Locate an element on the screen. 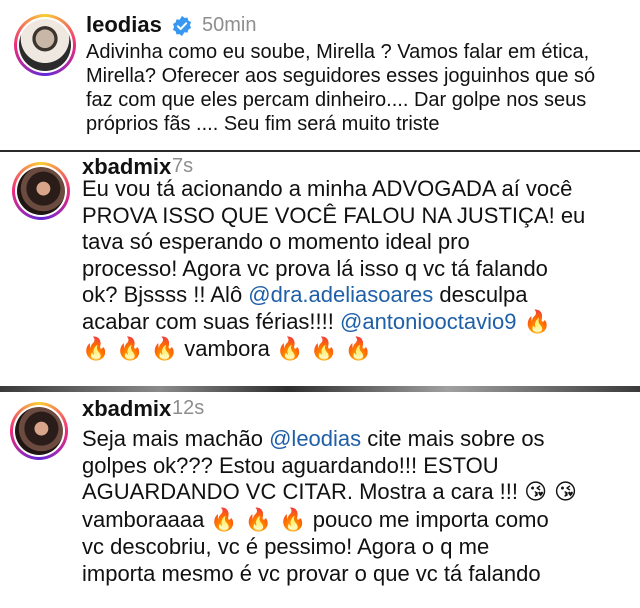  emoji: 🔥 is located at coordinates (533, 322).